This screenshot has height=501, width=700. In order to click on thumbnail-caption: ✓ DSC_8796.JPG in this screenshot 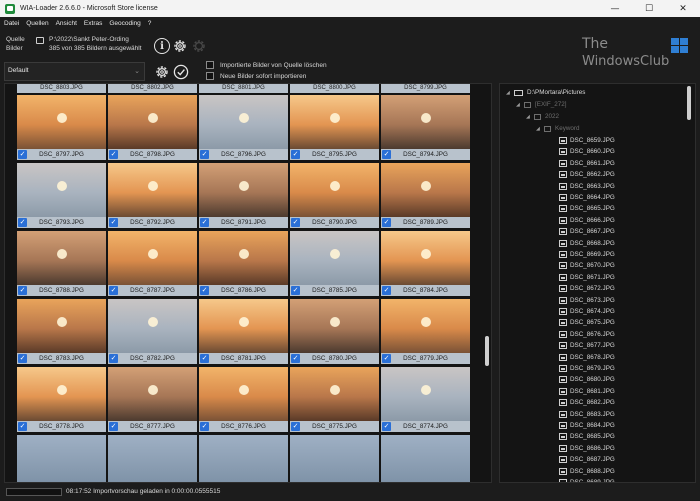, I will do `click(243, 154)`.